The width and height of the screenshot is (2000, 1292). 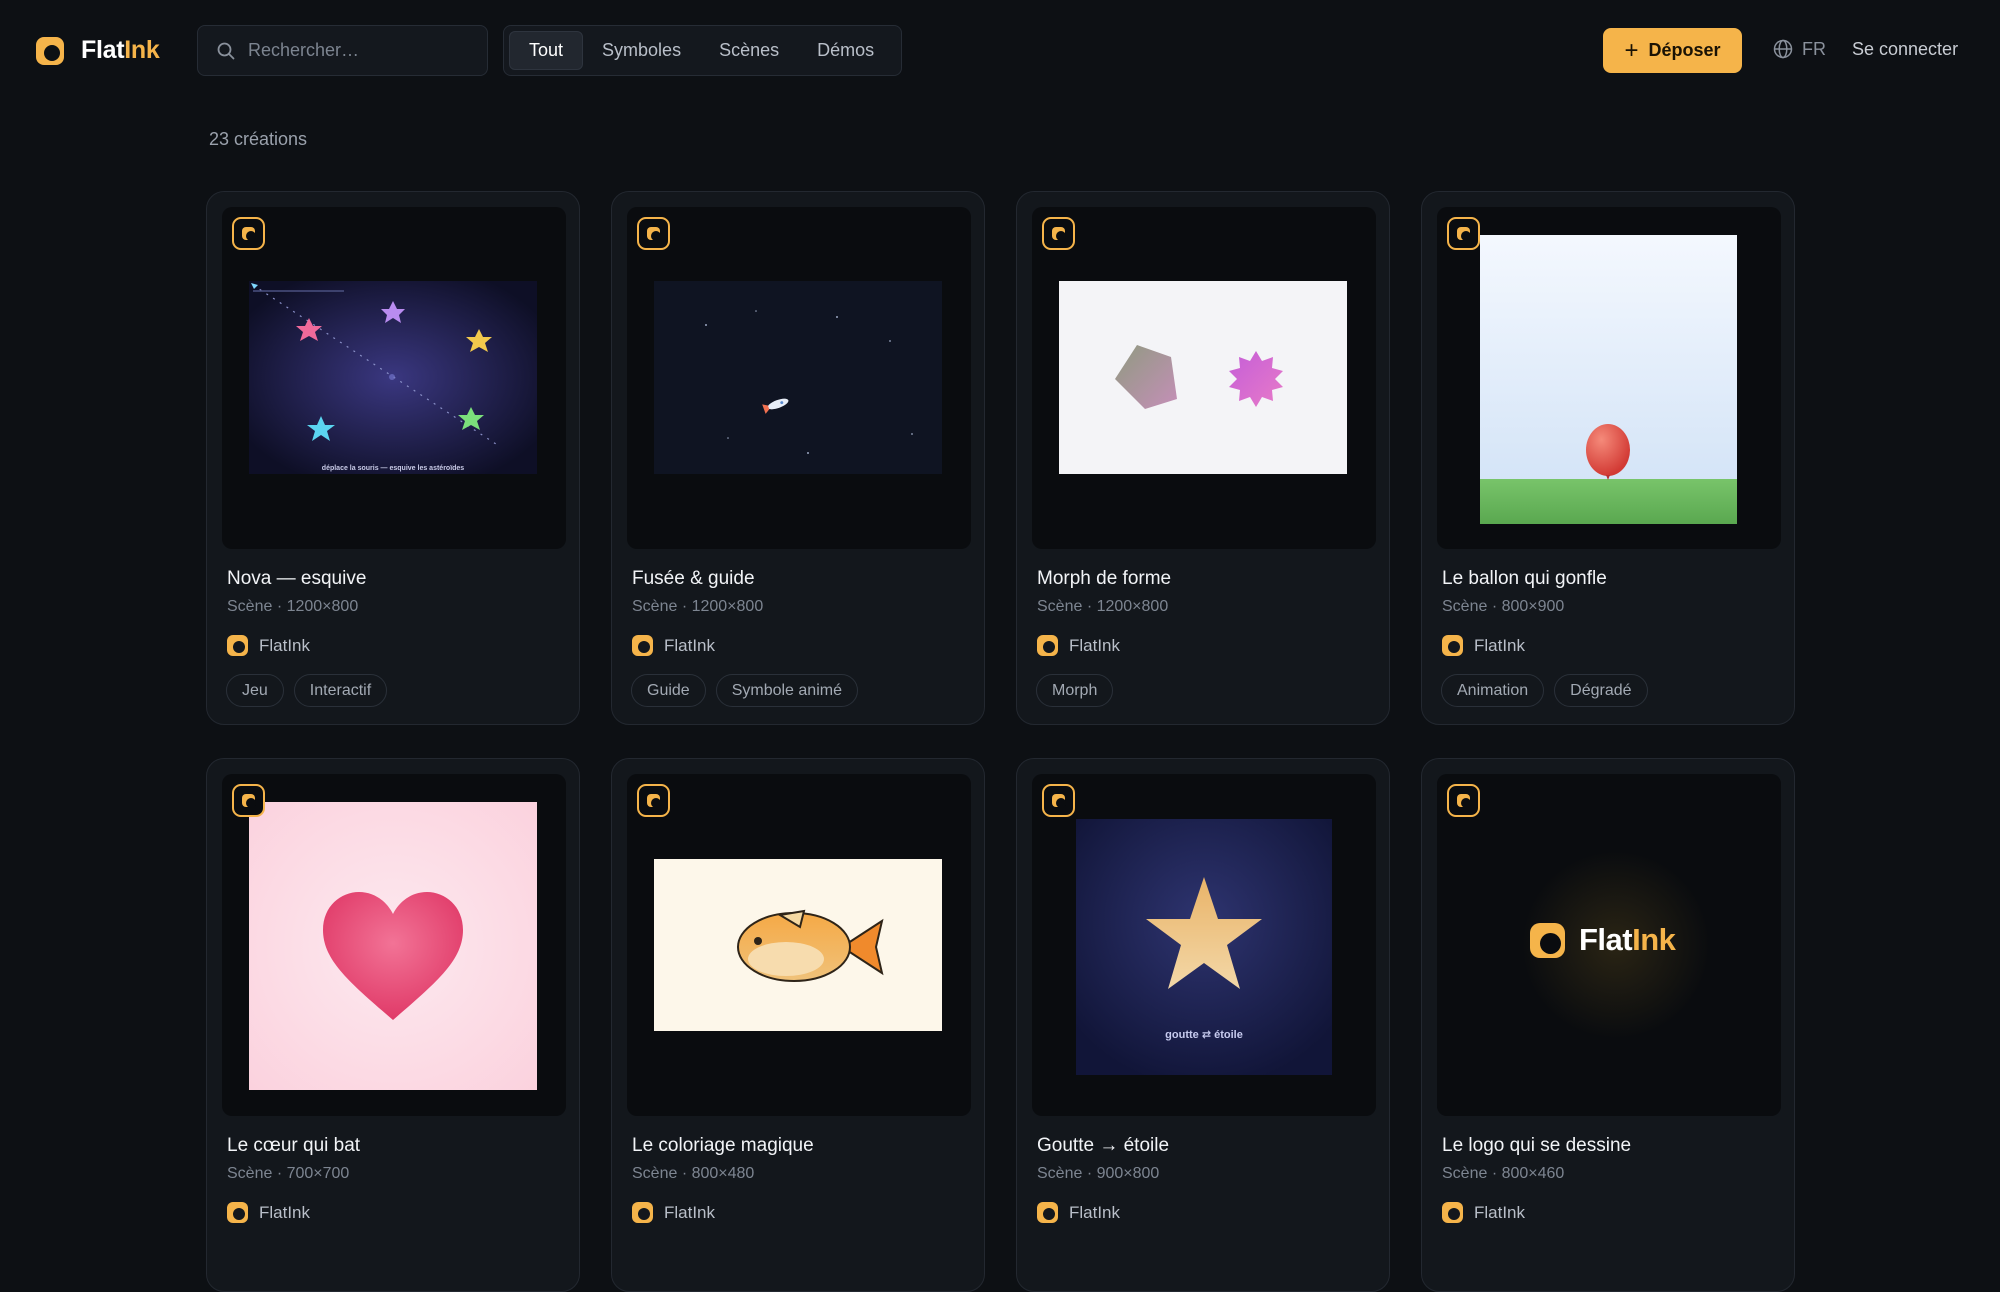 I want to click on card-thumbnail: FlatInk, so click(x=1609, y=945).